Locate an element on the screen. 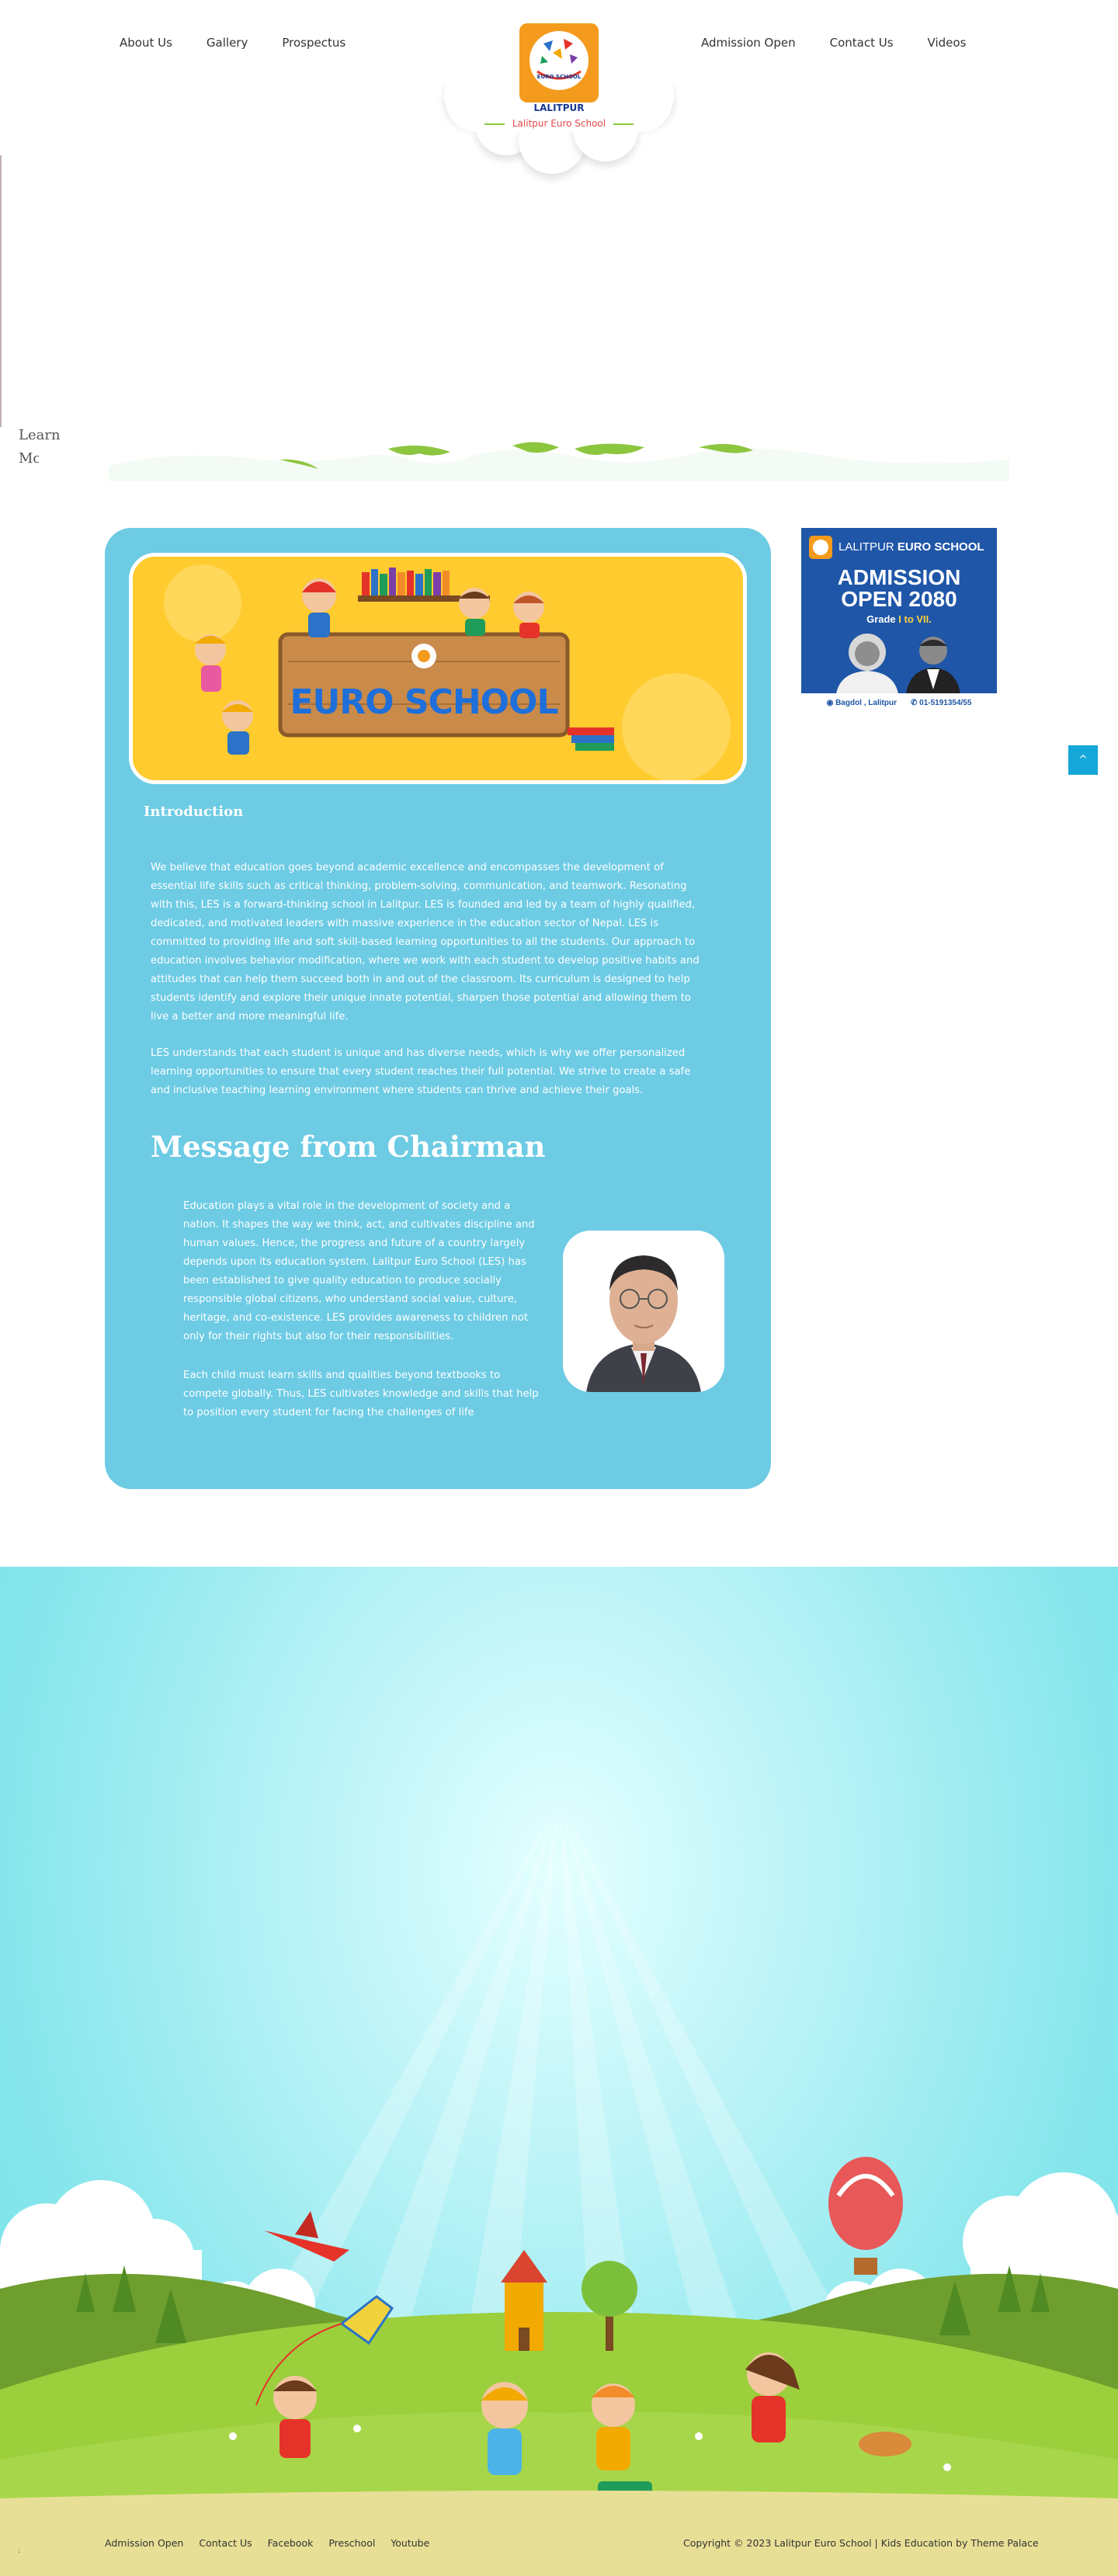 The width and height of the screenshot is (1118, 2576). primary-nav-right: Admission Open Contact Us Videos is located at coordinates (833, 43).